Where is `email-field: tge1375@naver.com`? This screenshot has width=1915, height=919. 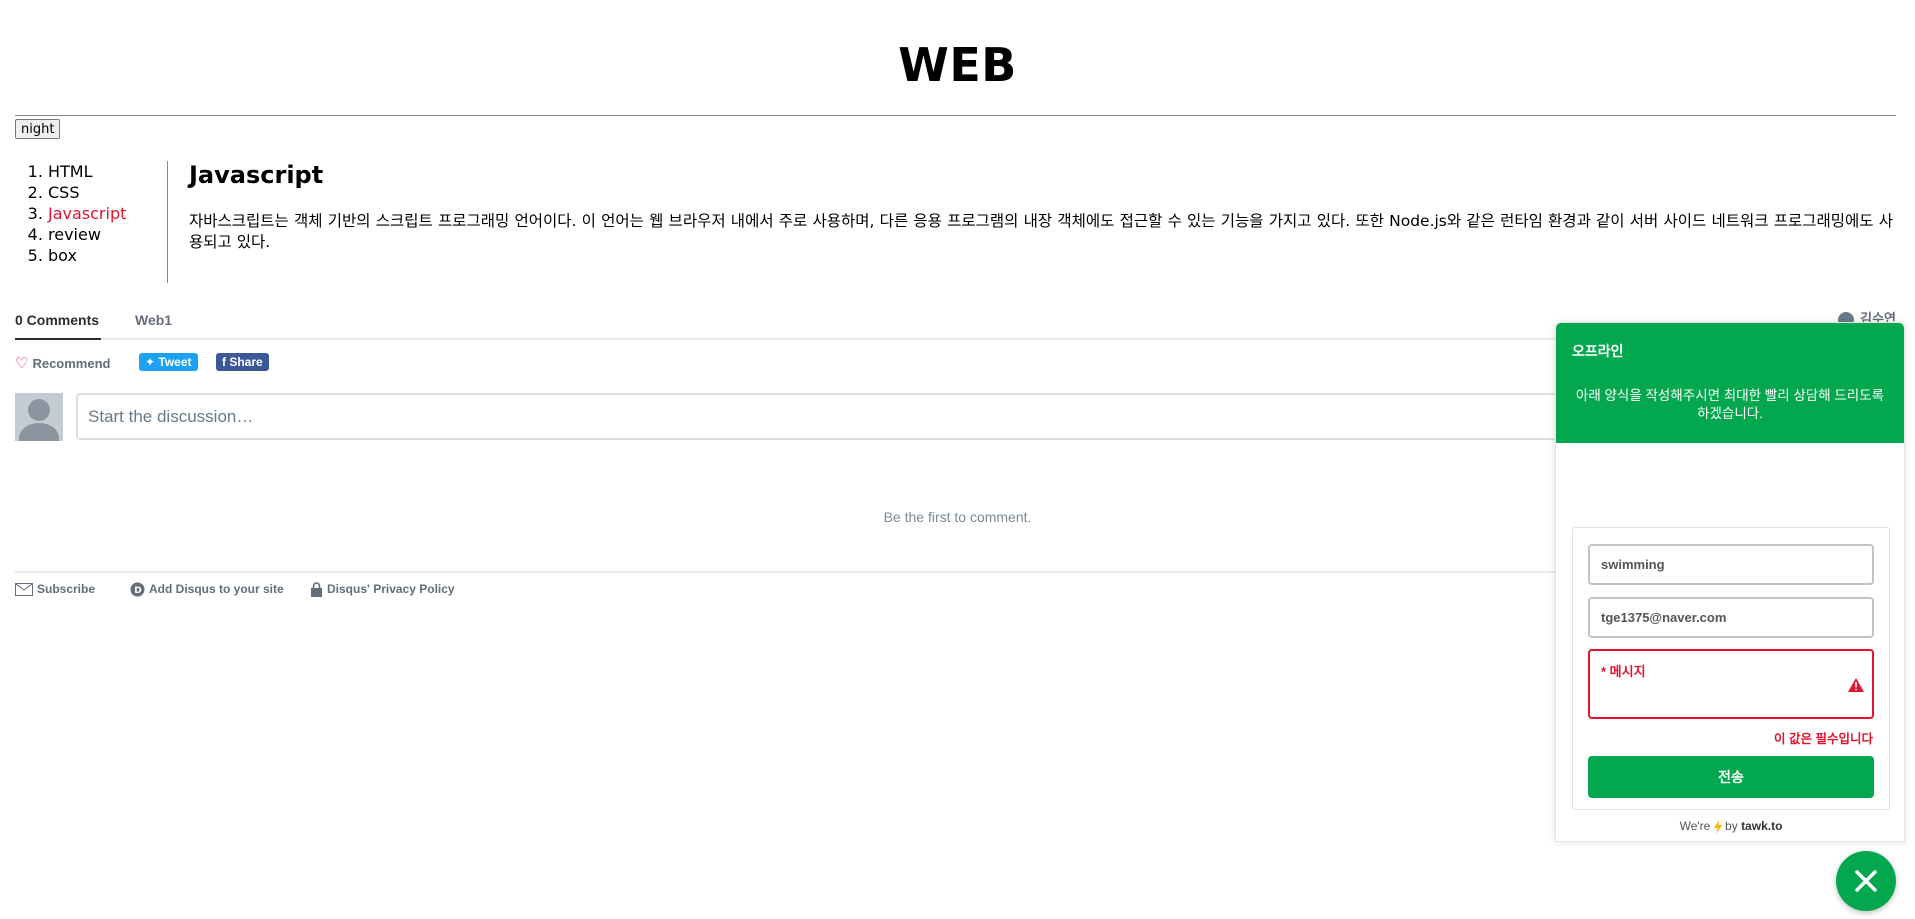
email-field: tge1375@naver.com is located at coordinates (1731, 617).